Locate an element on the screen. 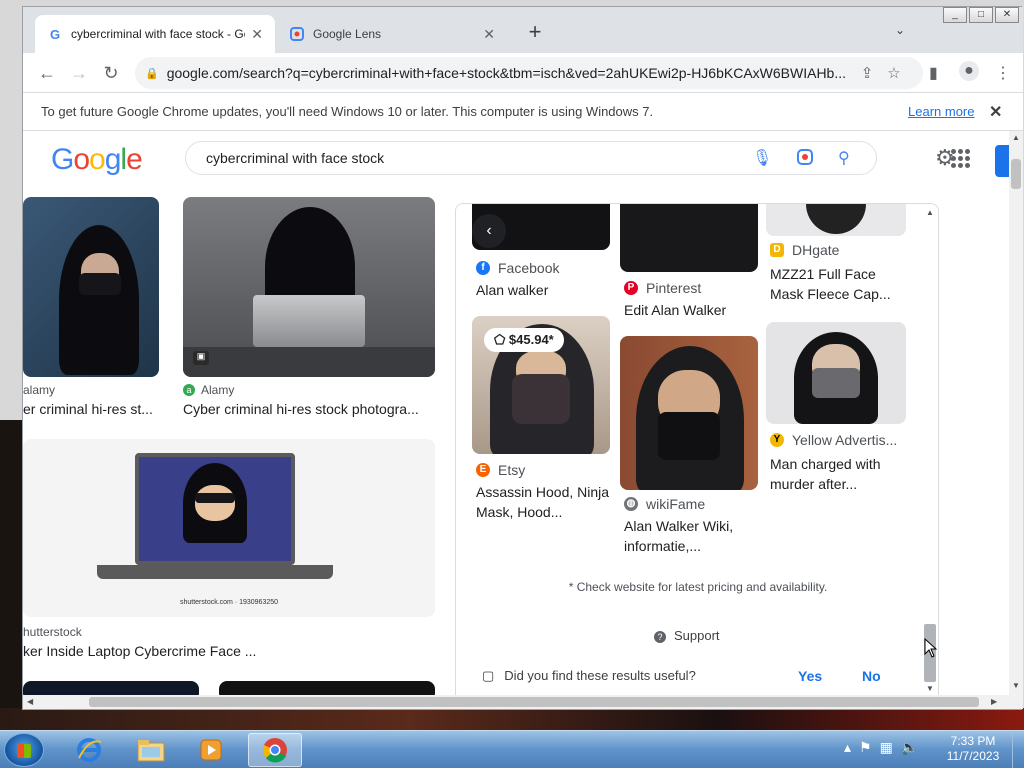 This screenshot has height=768, width=1024. microphone-icon: 🎙 is located at coordinates (762, 158).